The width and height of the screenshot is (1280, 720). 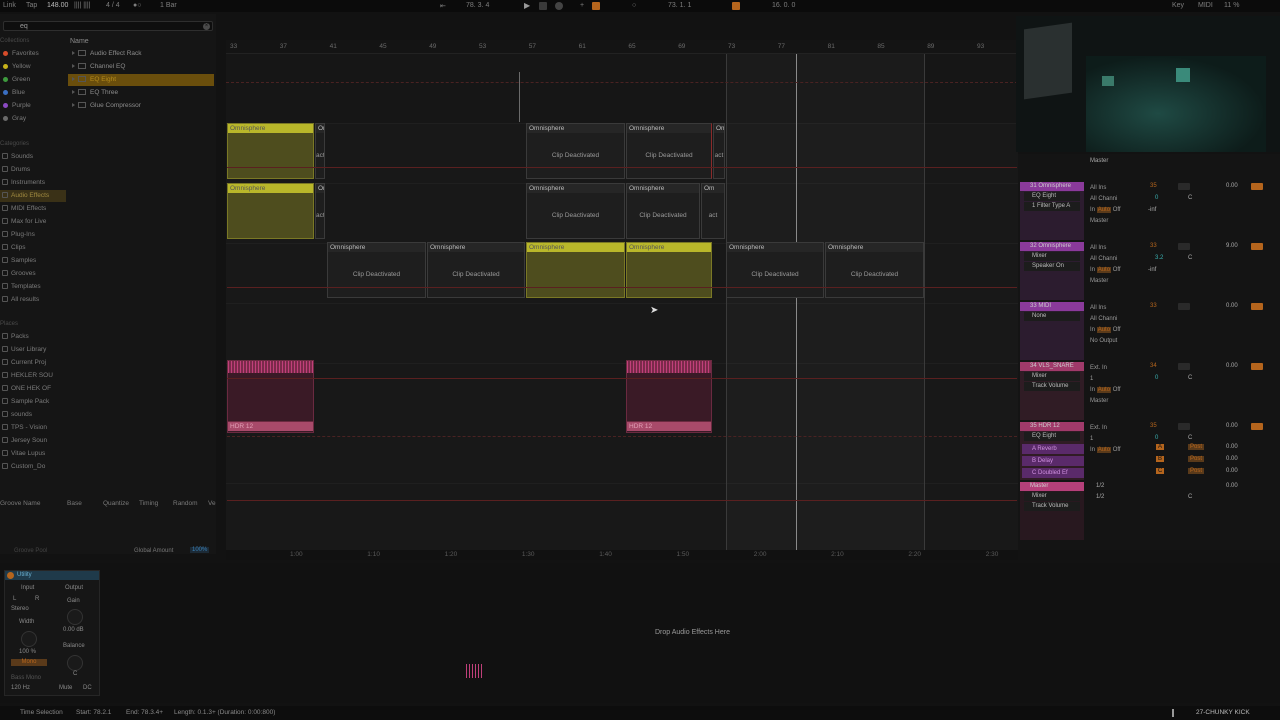 I want to click on track-name: 35 HDR 12, so click(x=1052, y=426).